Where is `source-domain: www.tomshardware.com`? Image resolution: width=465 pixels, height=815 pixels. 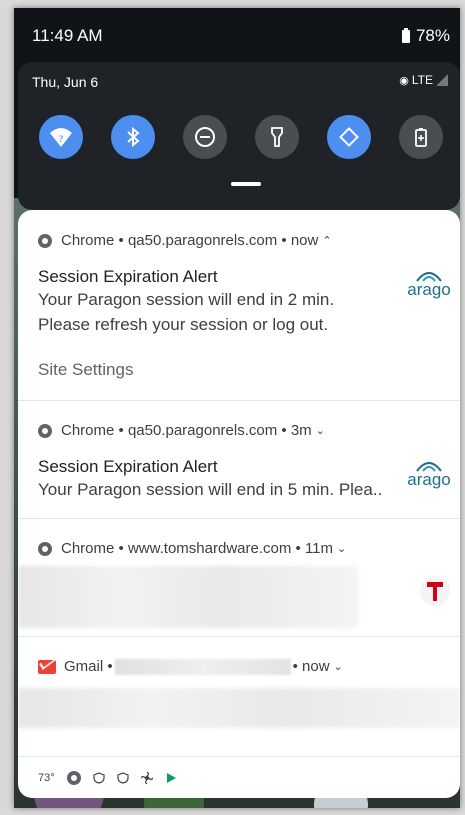
source-domain: www.tomshardware.com is located at coordinates (209, 548).